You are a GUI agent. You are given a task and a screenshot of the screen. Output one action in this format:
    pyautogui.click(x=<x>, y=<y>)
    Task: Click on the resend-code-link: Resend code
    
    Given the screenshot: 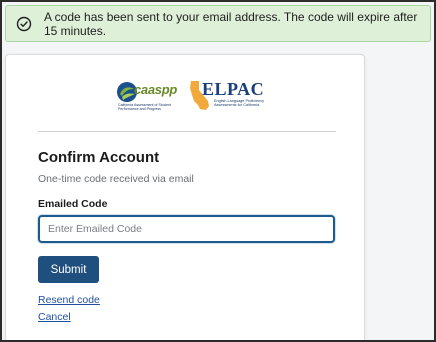 What is the action you would take?
    pyautogui.click(x=69, y=300)
    